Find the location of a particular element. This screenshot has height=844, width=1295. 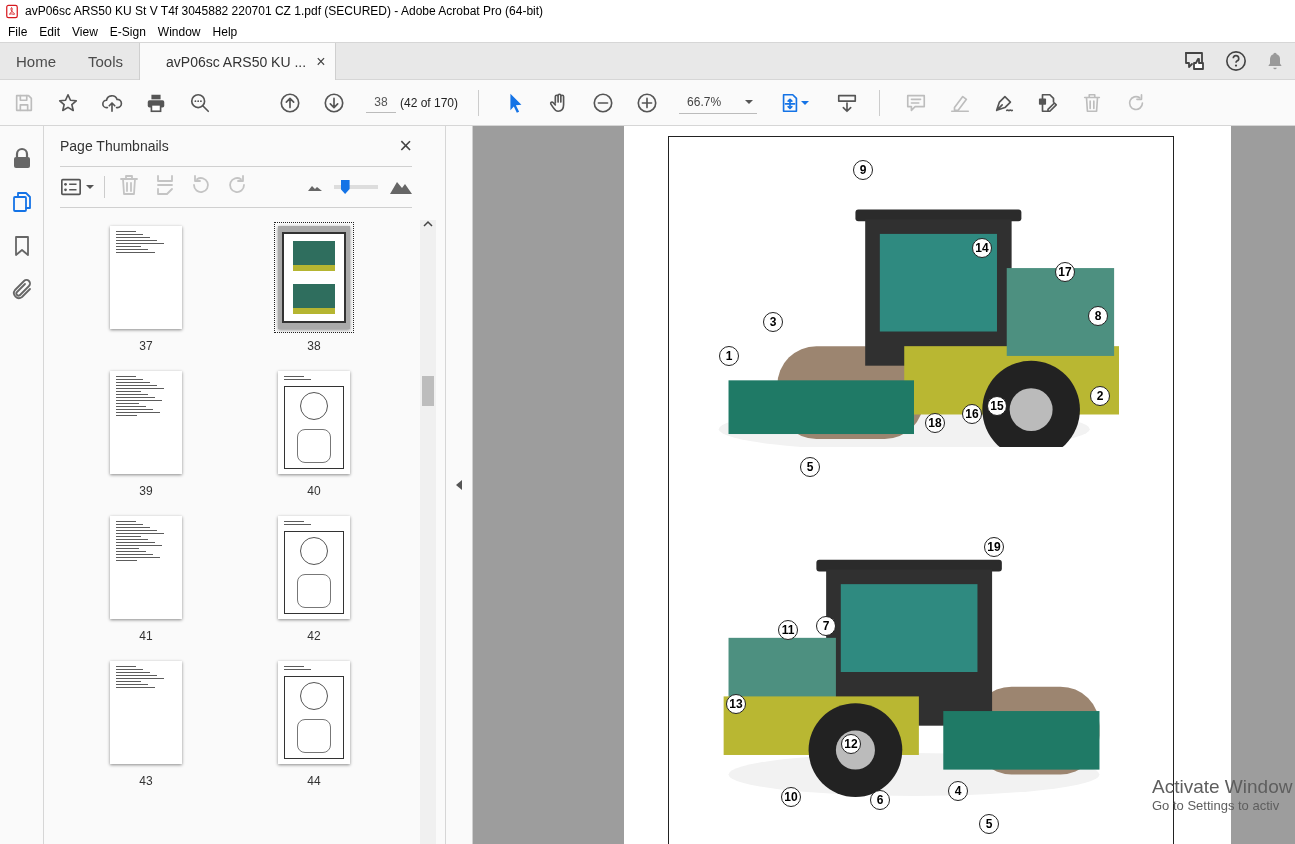

menu-item: Help is located at coordinates (225, 32).